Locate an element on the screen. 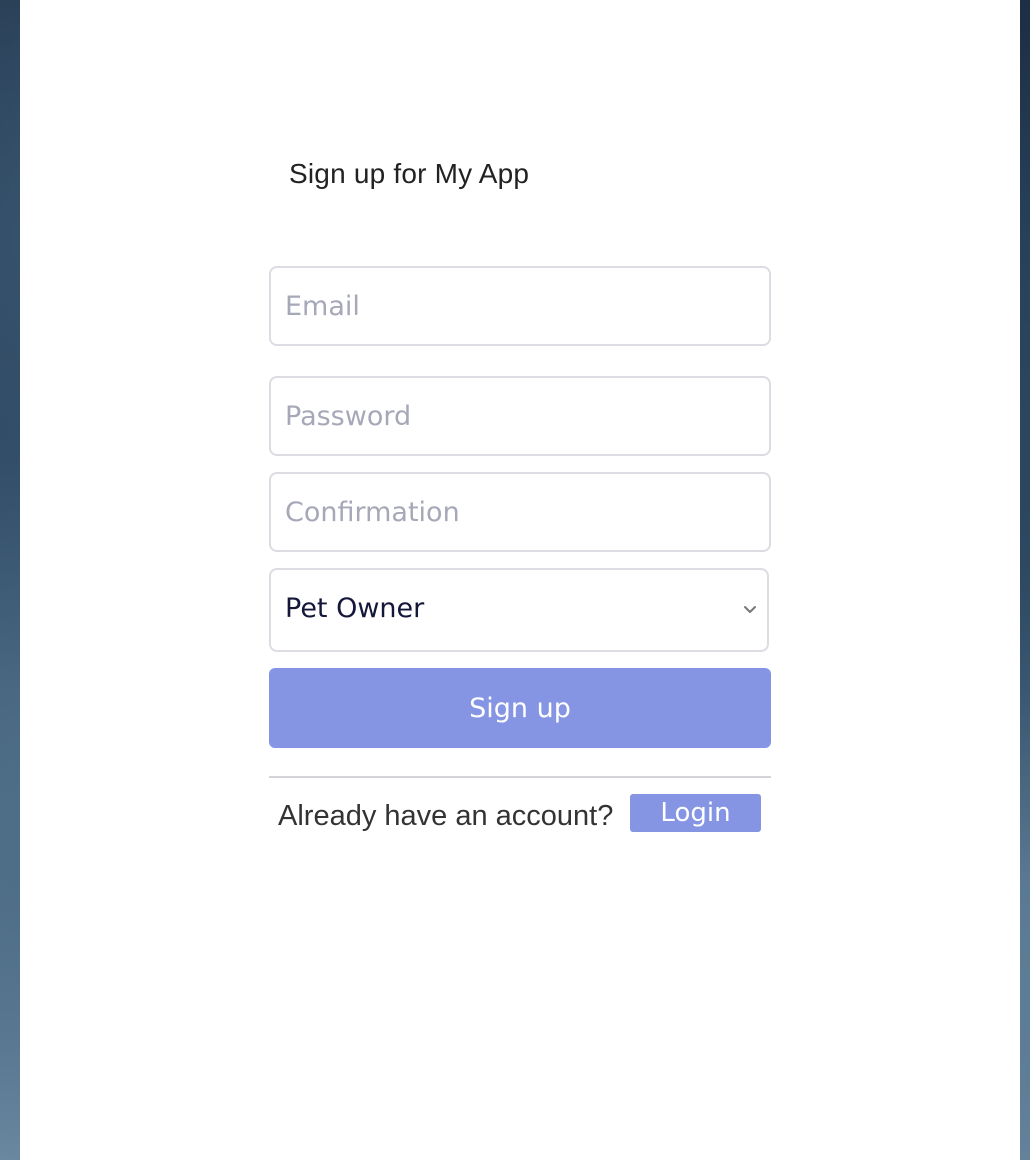  login-button: Login is located at coordinates (695, 813).